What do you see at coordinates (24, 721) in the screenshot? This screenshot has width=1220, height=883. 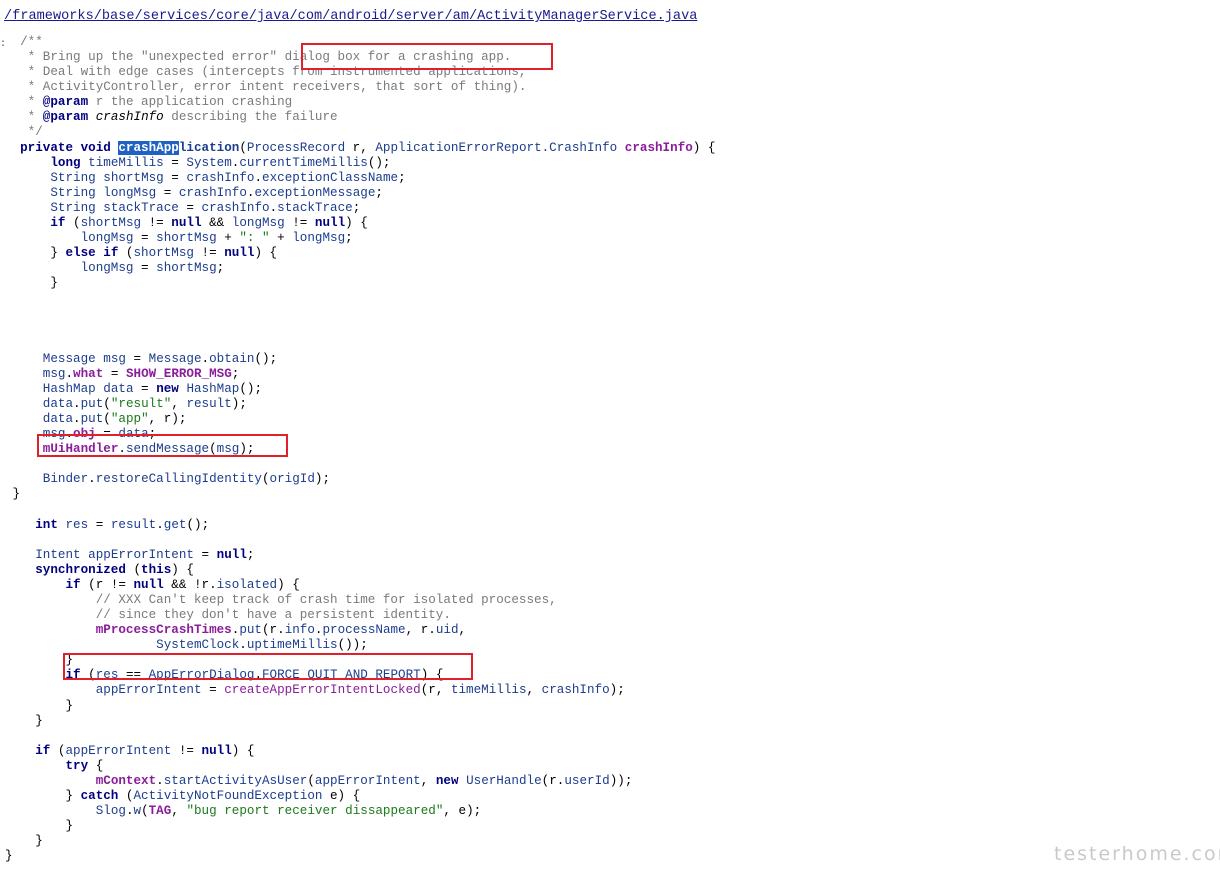 I see `code-line: }` at bounding box center [24, 721].